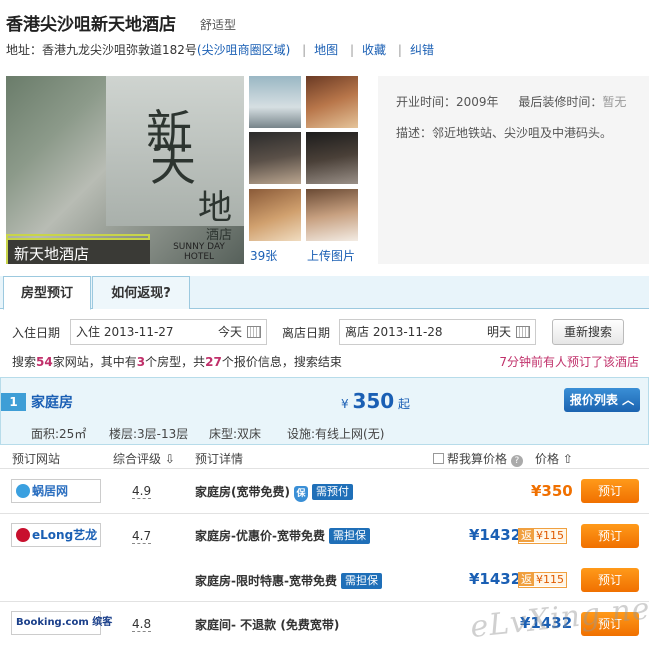  What do you see at coordinates (324, 513) in the screenshot?
I see `row-separator` at bounding box center [324, 513].